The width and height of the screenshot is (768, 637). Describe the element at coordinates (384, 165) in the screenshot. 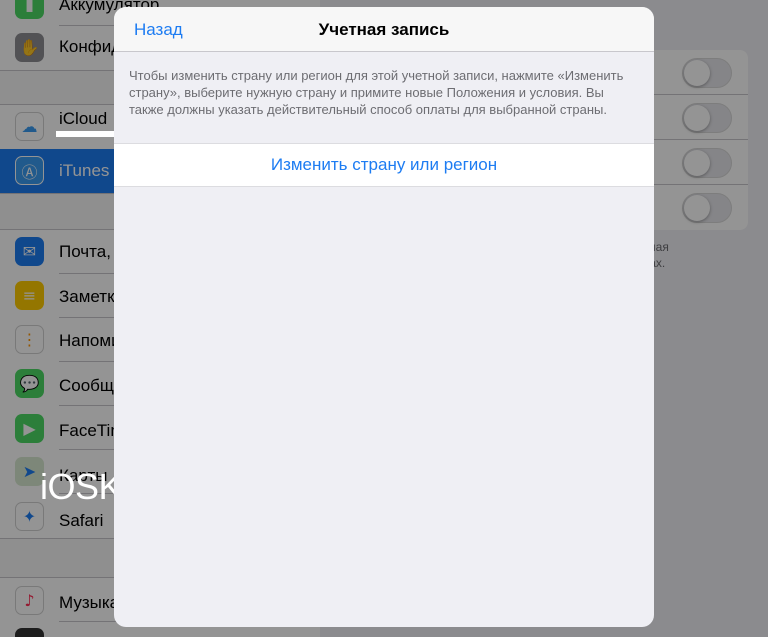

I see `change-country-button: Изменить страну или регион` at that location.